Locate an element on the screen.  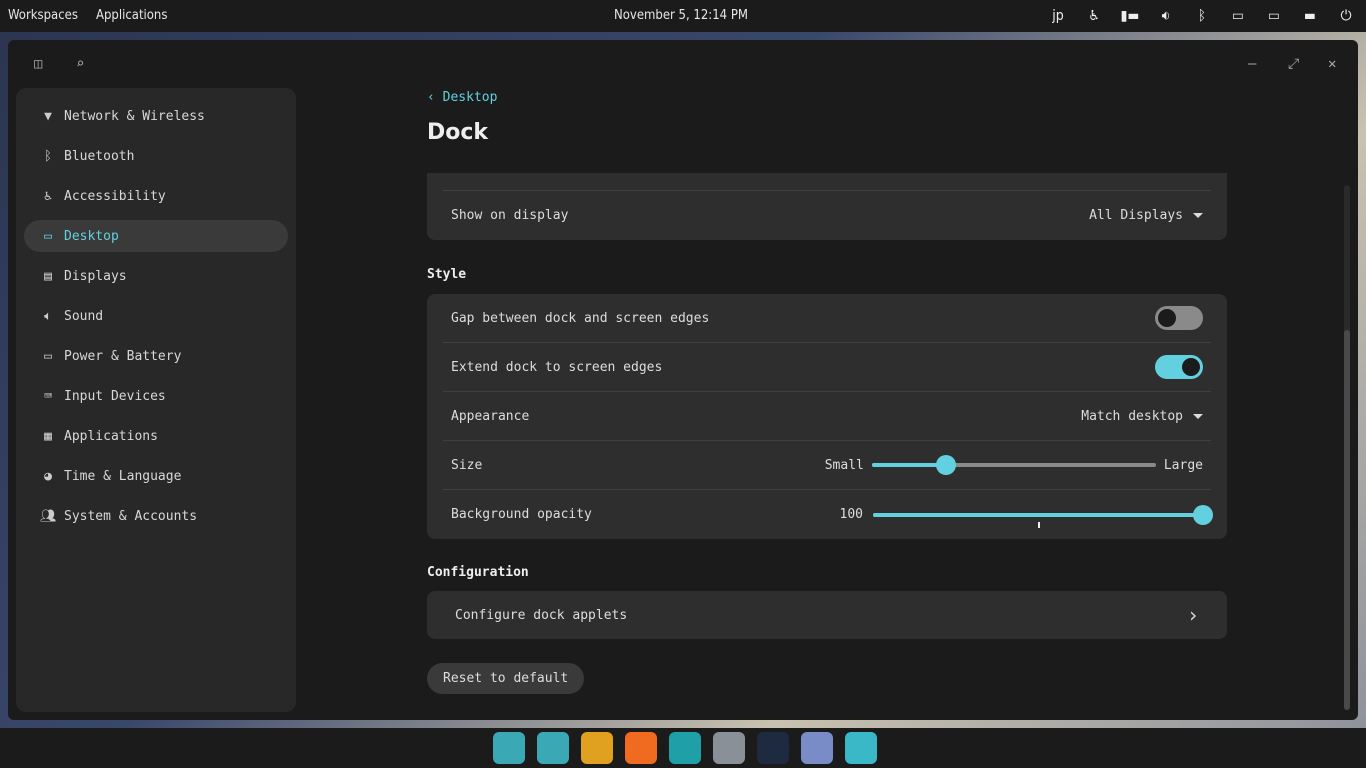
opacity-row: Background opacity 100 is located at coordinates (828, 514).